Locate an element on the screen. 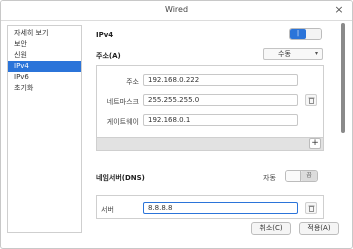 The height and width of the screenshot is (249, 353). content-scrollbar is located at coordinates (343, 126).